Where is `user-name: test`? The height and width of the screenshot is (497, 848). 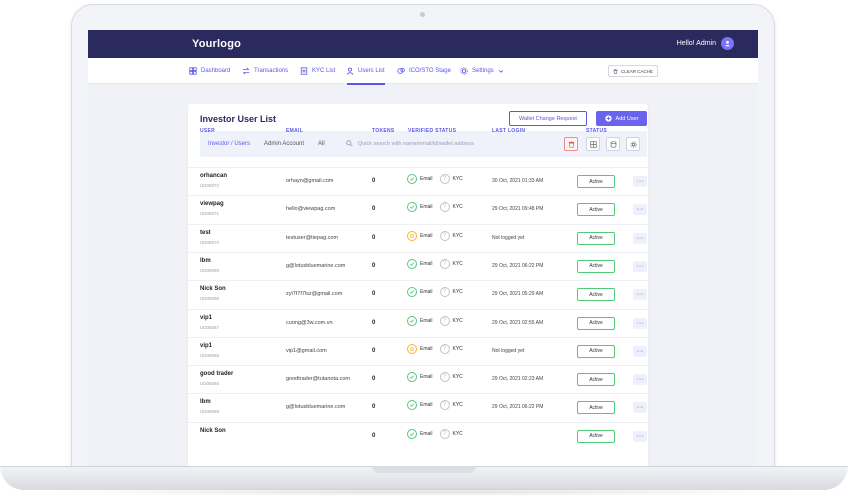
user-name: test is located at coordinates (205, 233).